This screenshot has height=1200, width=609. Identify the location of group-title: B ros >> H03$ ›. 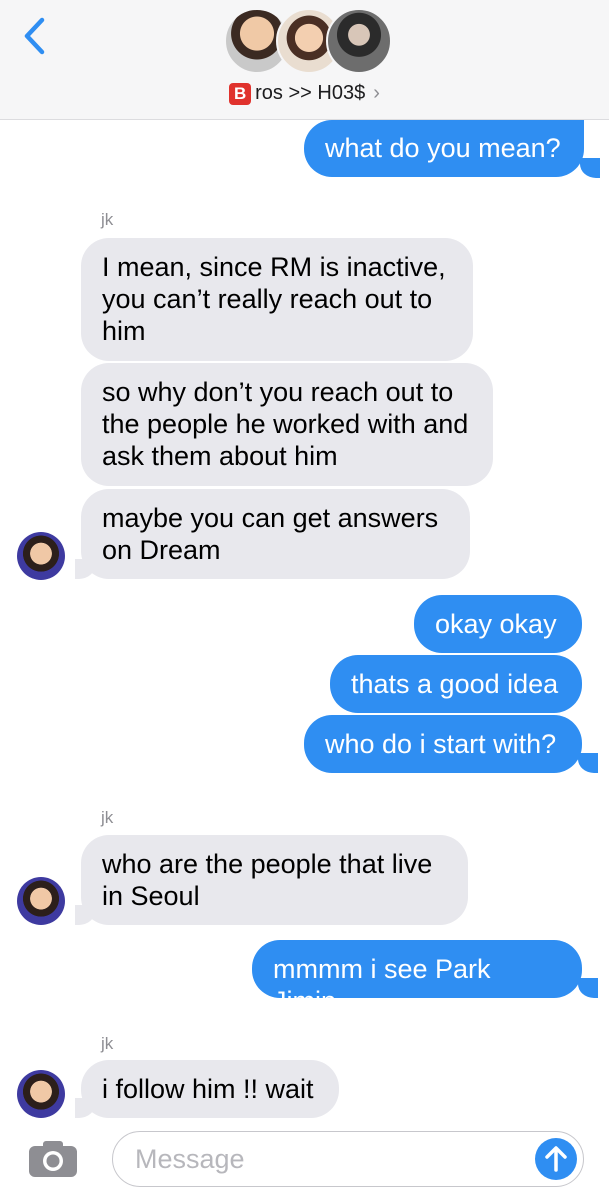
(304, 93).